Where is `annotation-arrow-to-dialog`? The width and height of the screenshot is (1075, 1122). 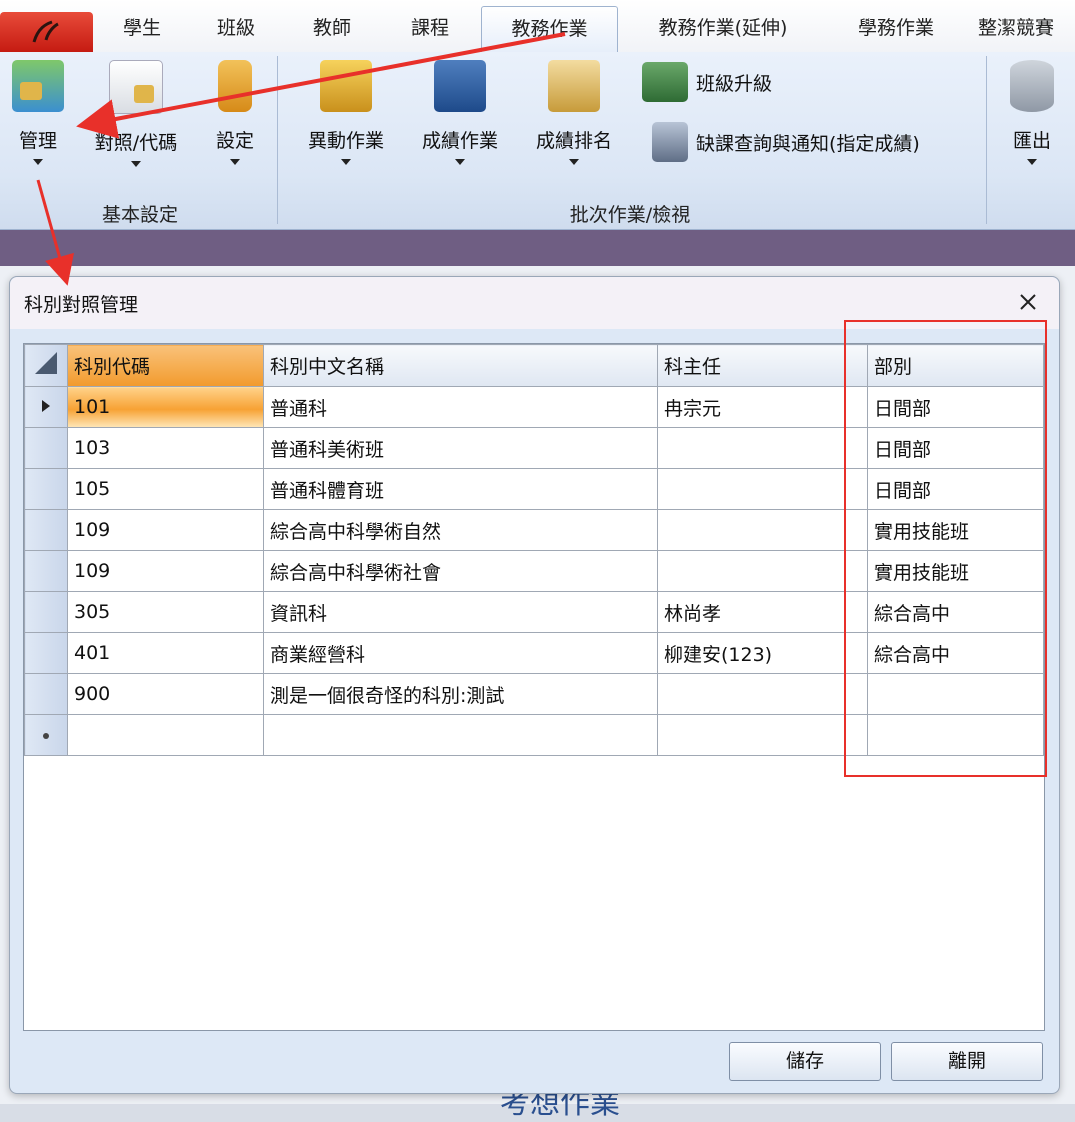 annotation-arrow-to-dialog is located at coordinates (55, 232).